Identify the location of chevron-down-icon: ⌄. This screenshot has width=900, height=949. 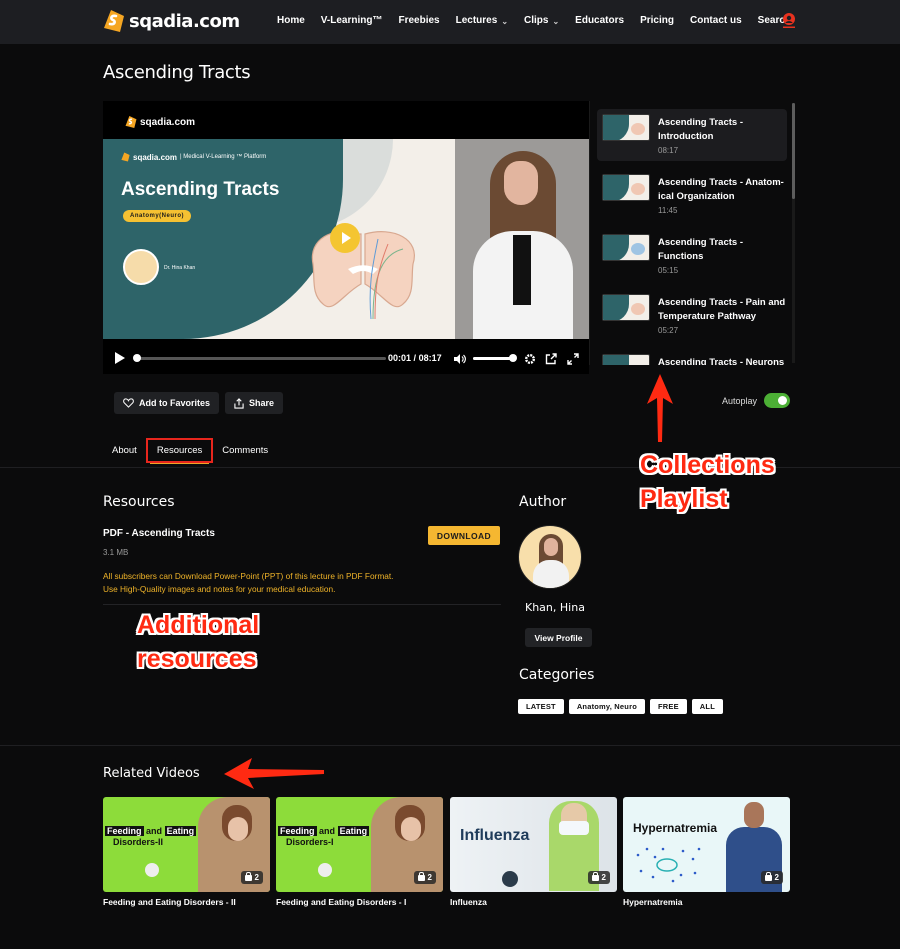
(556, 21).